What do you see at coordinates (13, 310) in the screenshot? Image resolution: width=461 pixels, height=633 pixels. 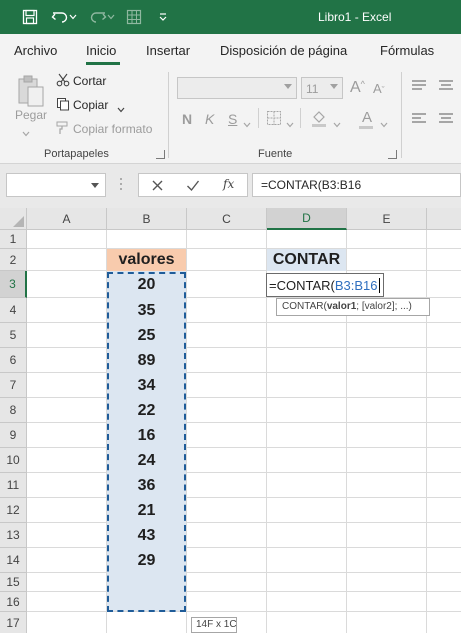 I see `row-header-4: 4` at bounding box center [13, 310].